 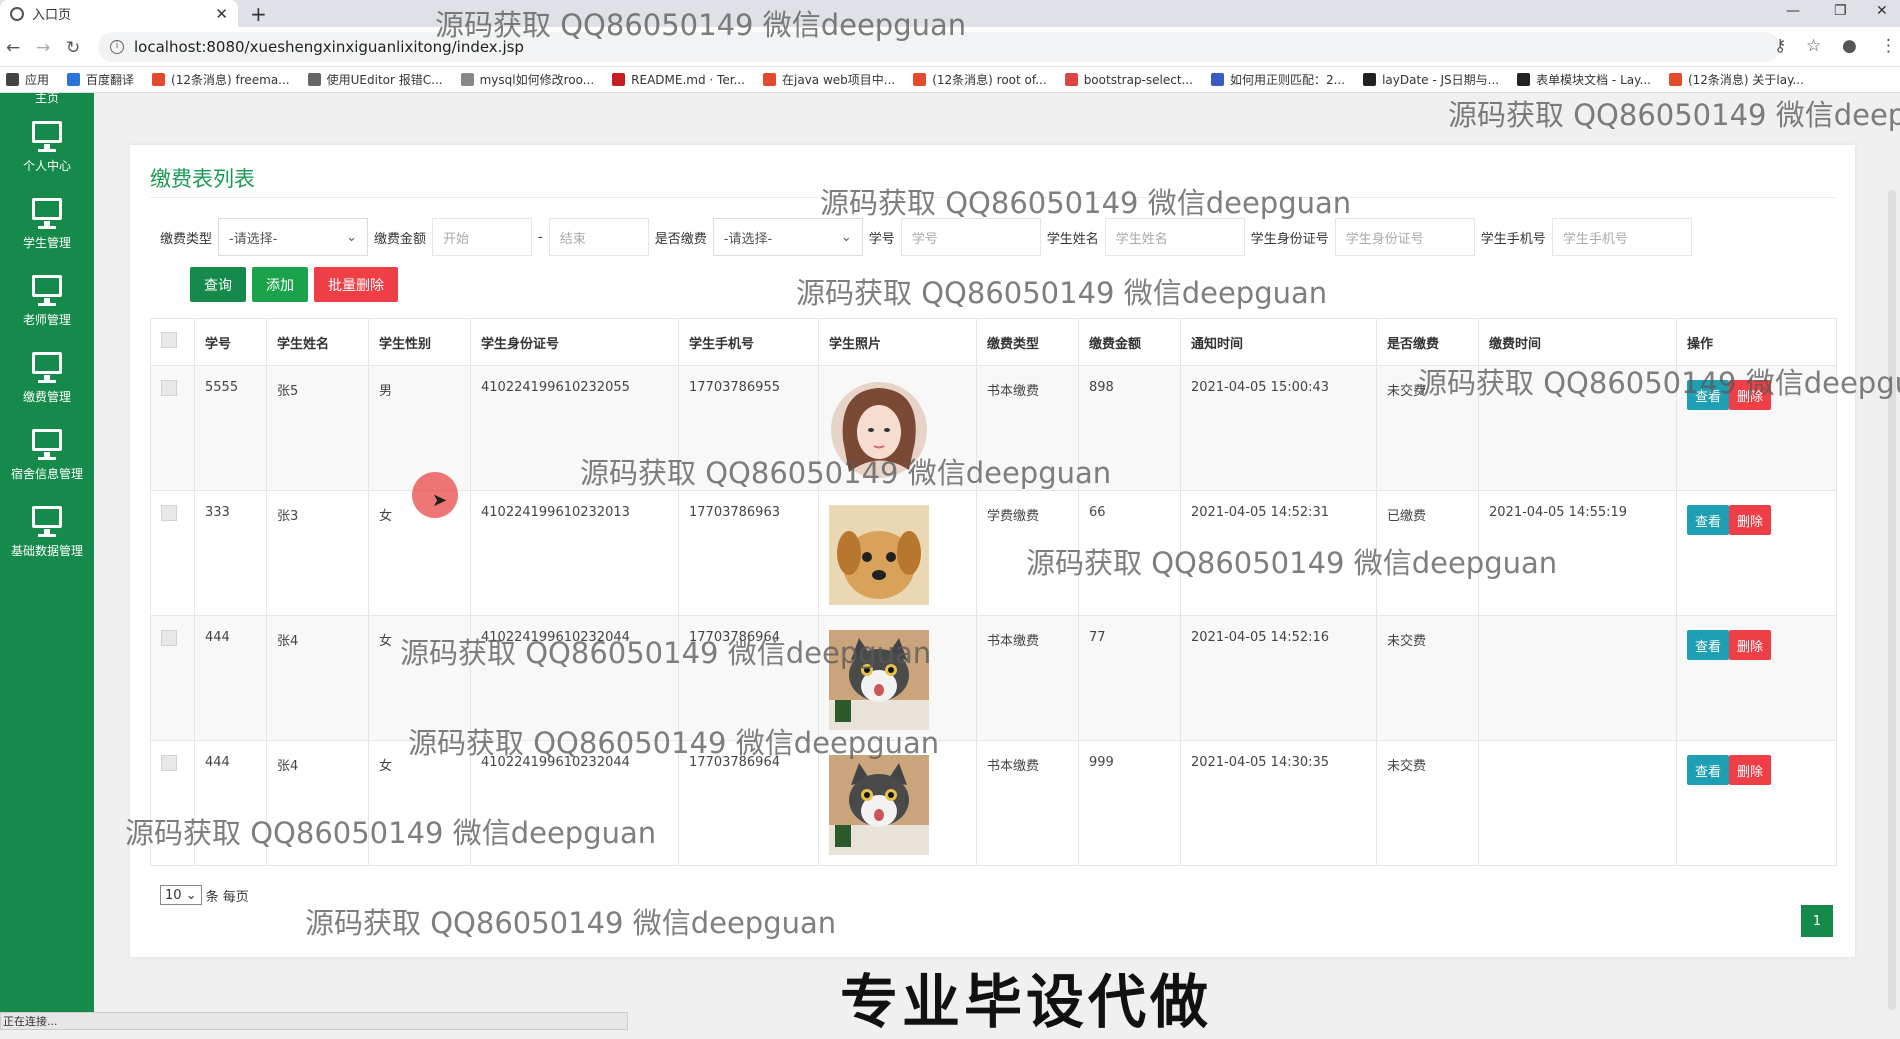 I want to click on query-button: 查询, so click(x=218, y=284).